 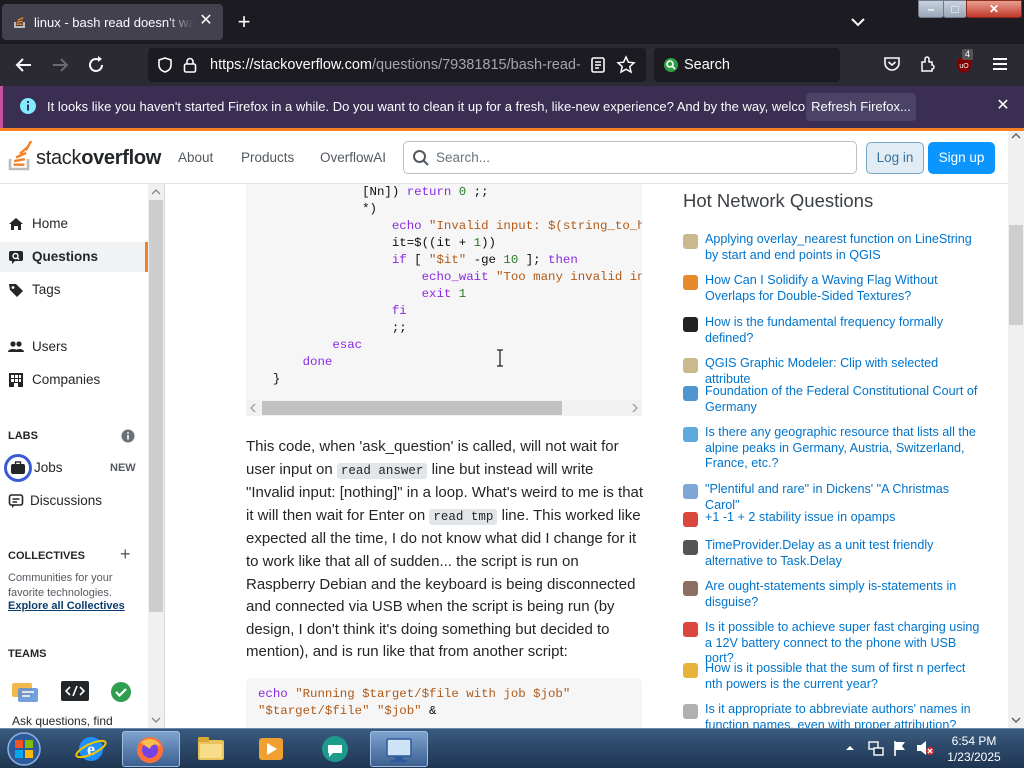 I want to click on chat-app-icon, so click(x=335, y=749).